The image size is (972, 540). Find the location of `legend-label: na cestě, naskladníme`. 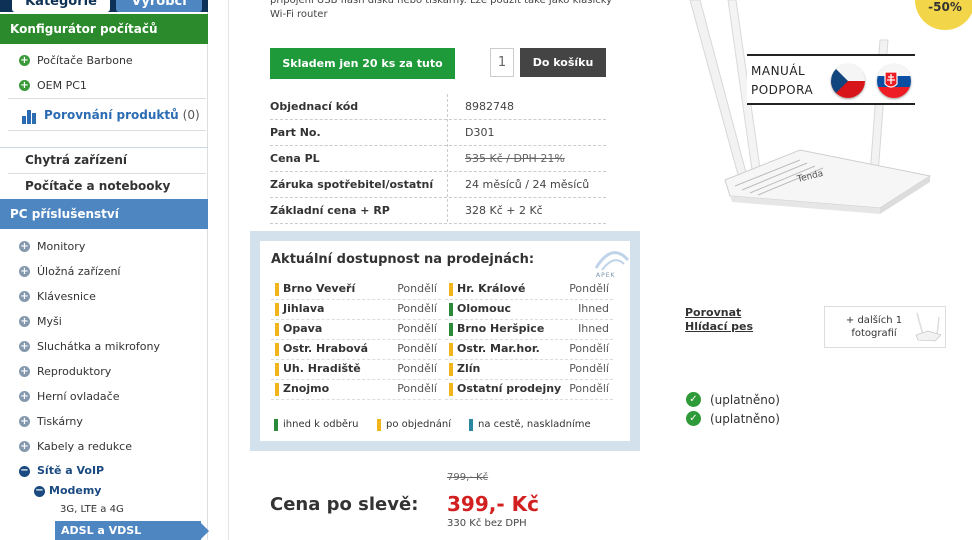

legend-label: na cestě, naskladníme is located at coordinates (534, 424).